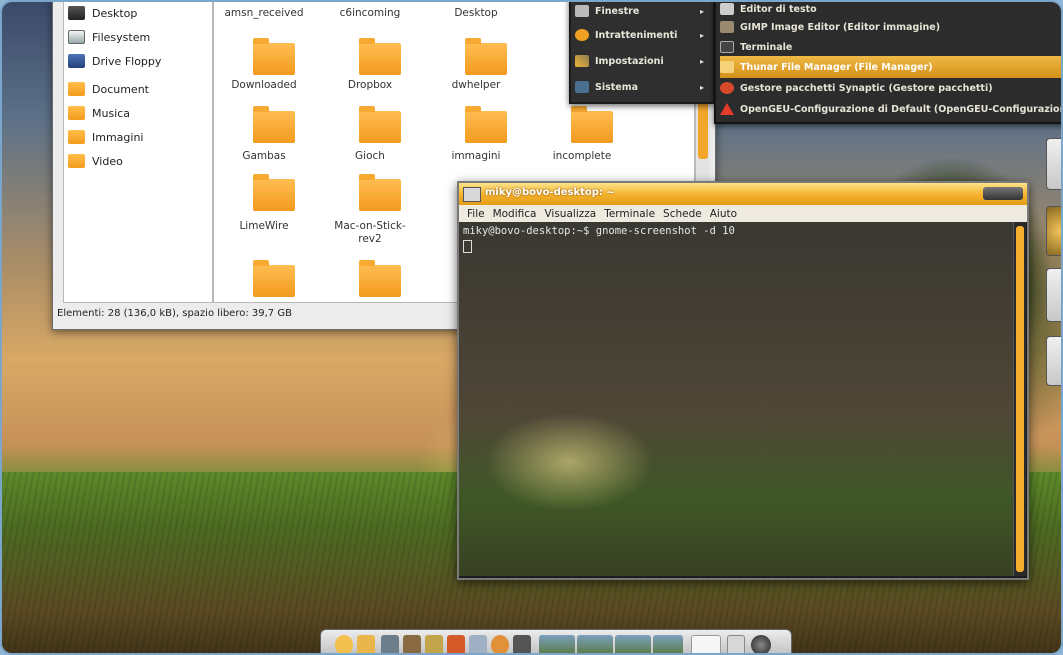 The width and height of the screenshot is (1063, 655). I want to click on file-item-label: Desktop, so click(476, 13).